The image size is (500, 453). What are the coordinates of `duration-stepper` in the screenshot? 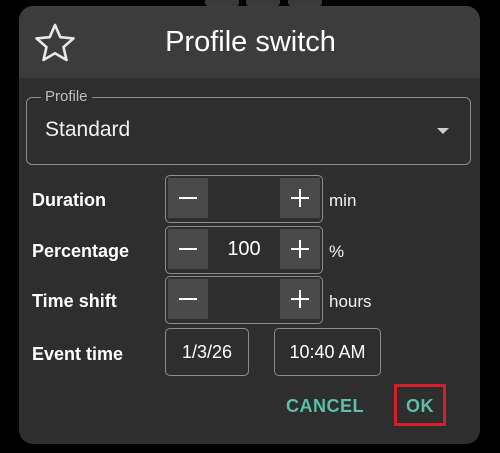 It's located at (244, 199).